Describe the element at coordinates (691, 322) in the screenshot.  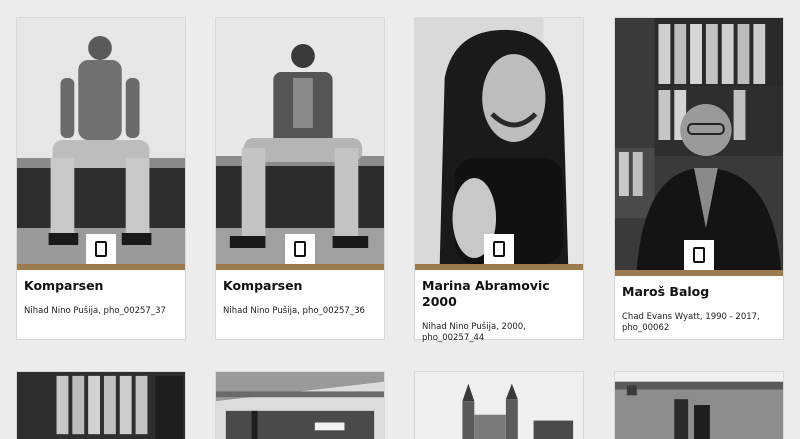
I see `card-meta: Chad Evans Wyatt, 1990 - 2017, pho_00062` at that location.